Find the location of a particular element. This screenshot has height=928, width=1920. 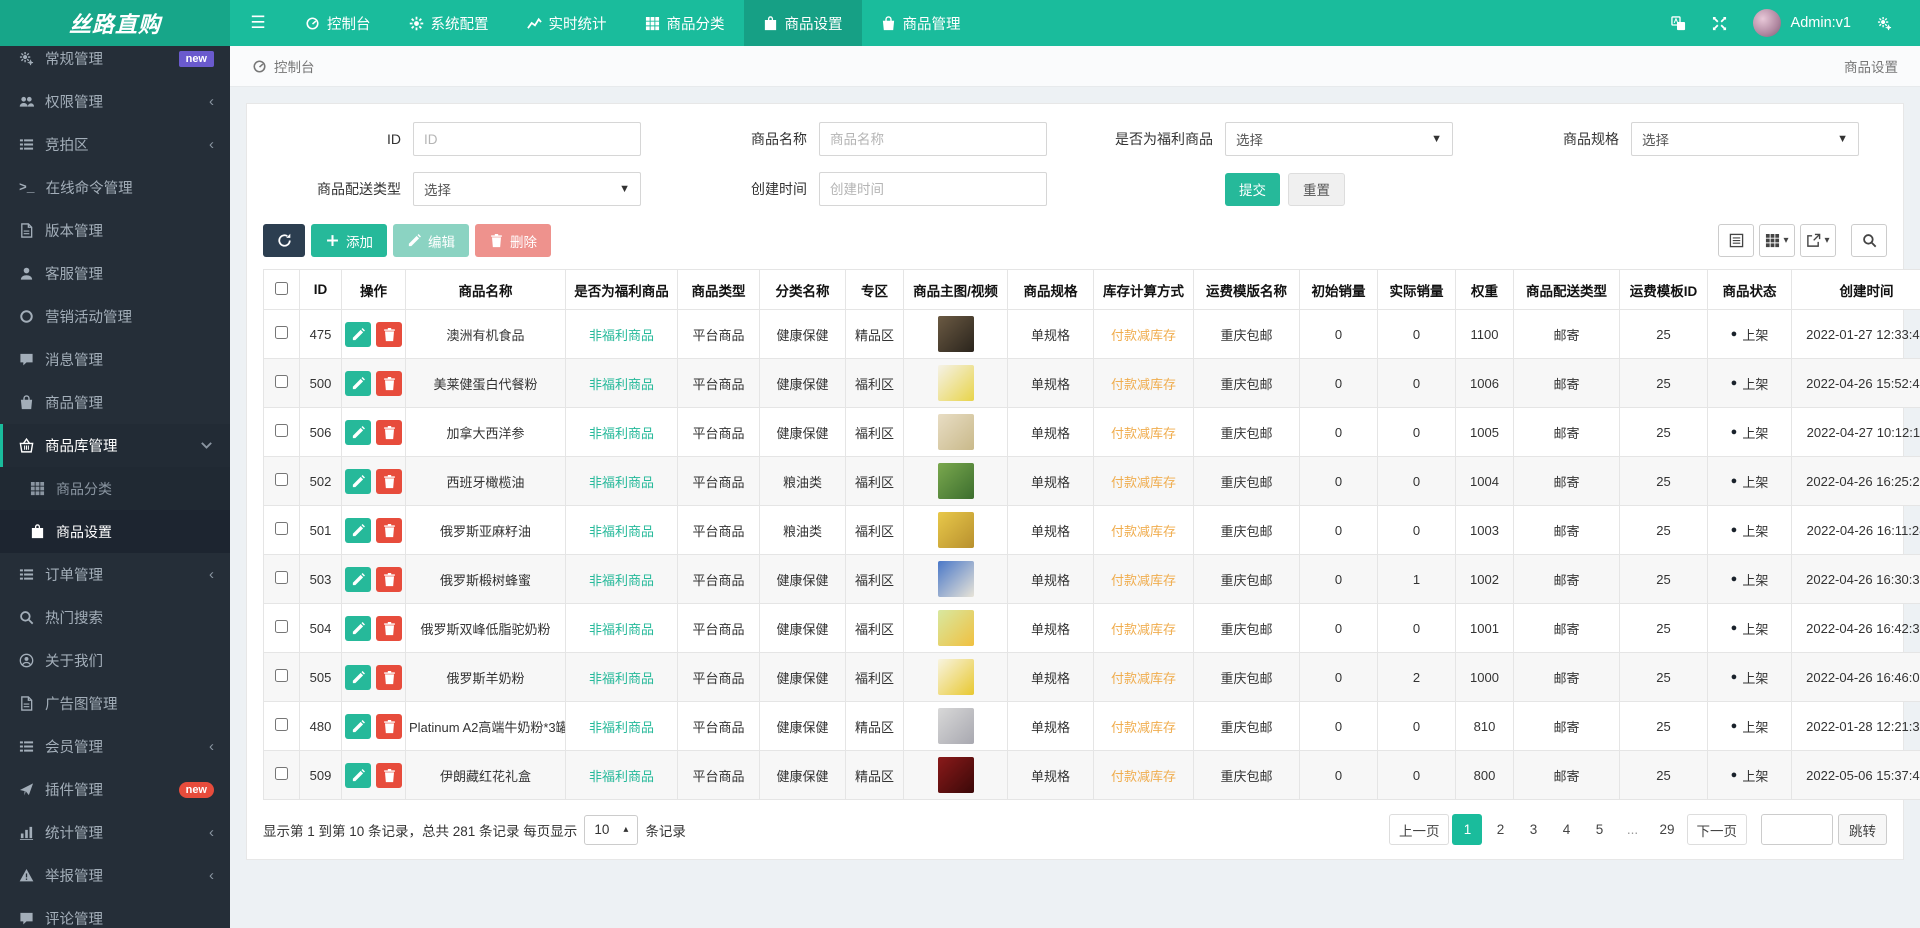

settings-cogs-icon is located at coordinates (1884, 23).